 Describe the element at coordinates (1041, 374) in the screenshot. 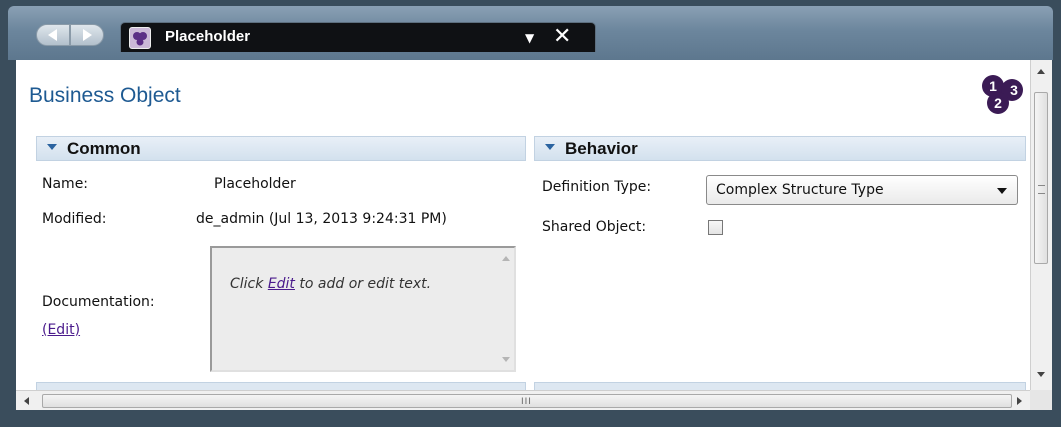

I see `scroll-down-icon` at that location.